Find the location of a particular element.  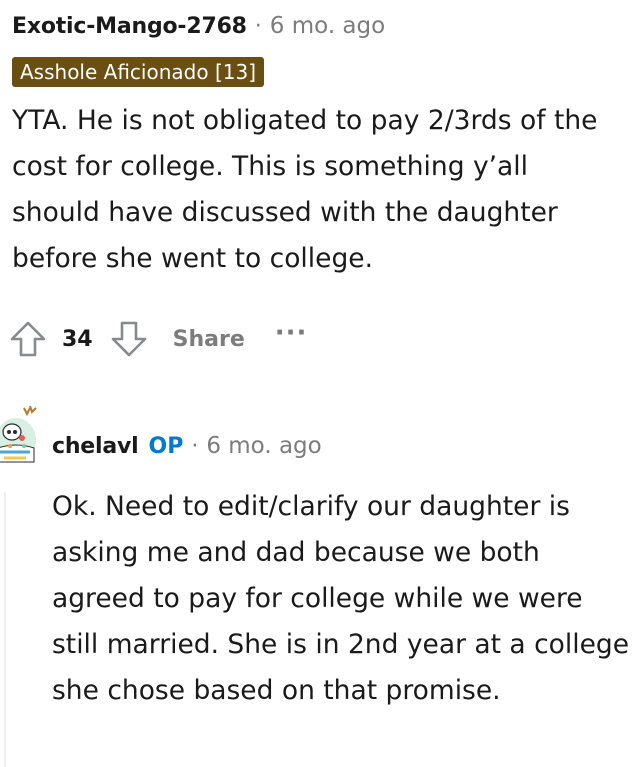

upvote-arrow-icon is located at coordinates (28, 339).